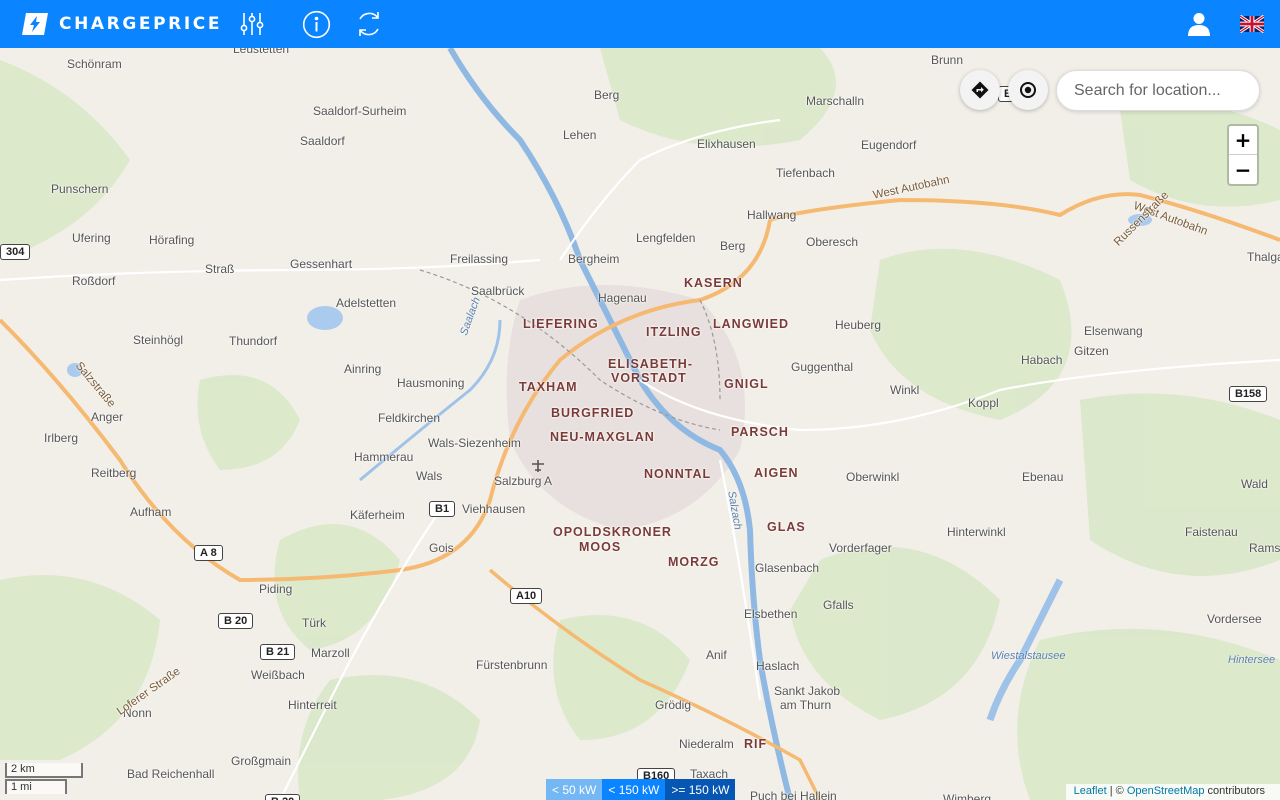  What do you see at coordinates (35, 24) in the screenshot?
I see `lightning-logo-icon` at bounding box center [35, 24].